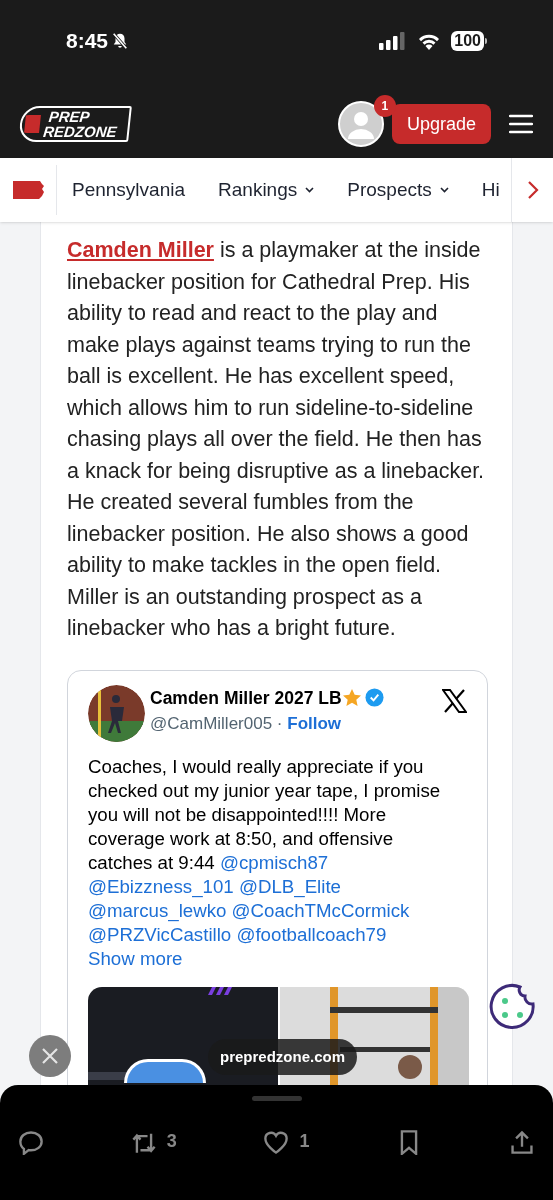 Image resolution: width=553 pixels, height=1200 pixels. Describe the element at coordinates (469, 41) in the screenshot. I see `battery-icon: 100` at that location.